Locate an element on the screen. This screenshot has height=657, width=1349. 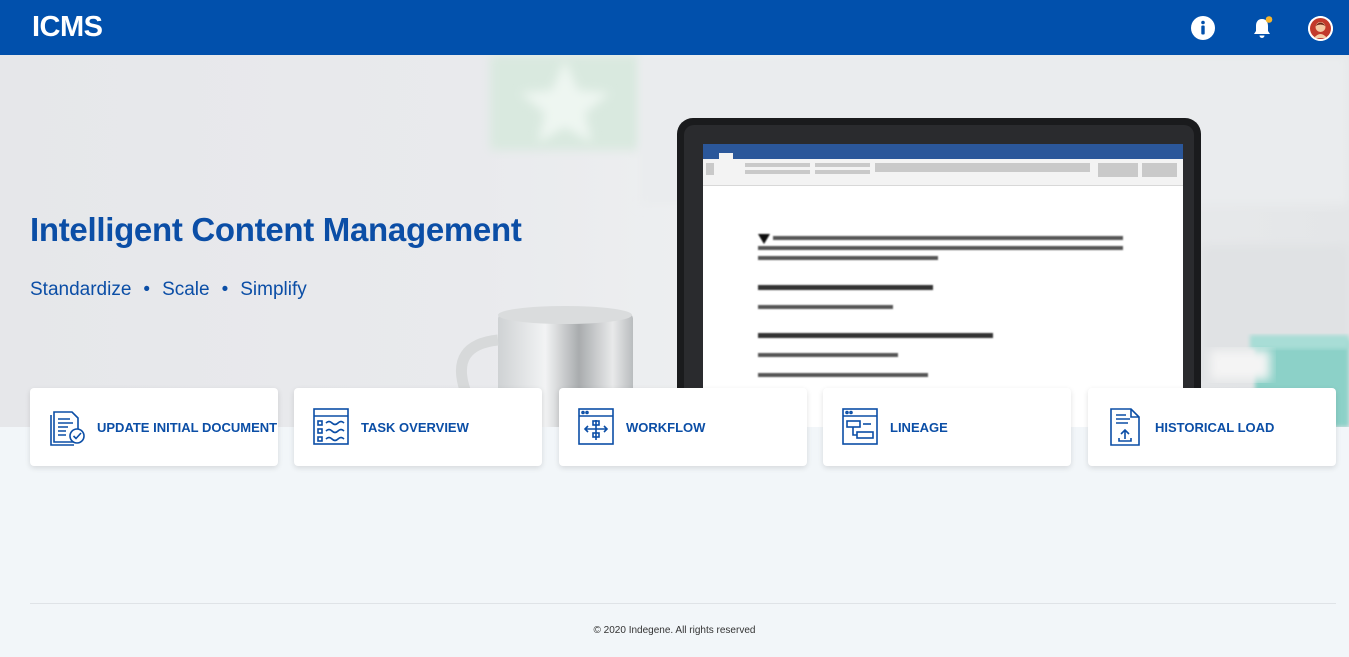
workflow-card: WORKFLOW is located at coordinates (683, 427).